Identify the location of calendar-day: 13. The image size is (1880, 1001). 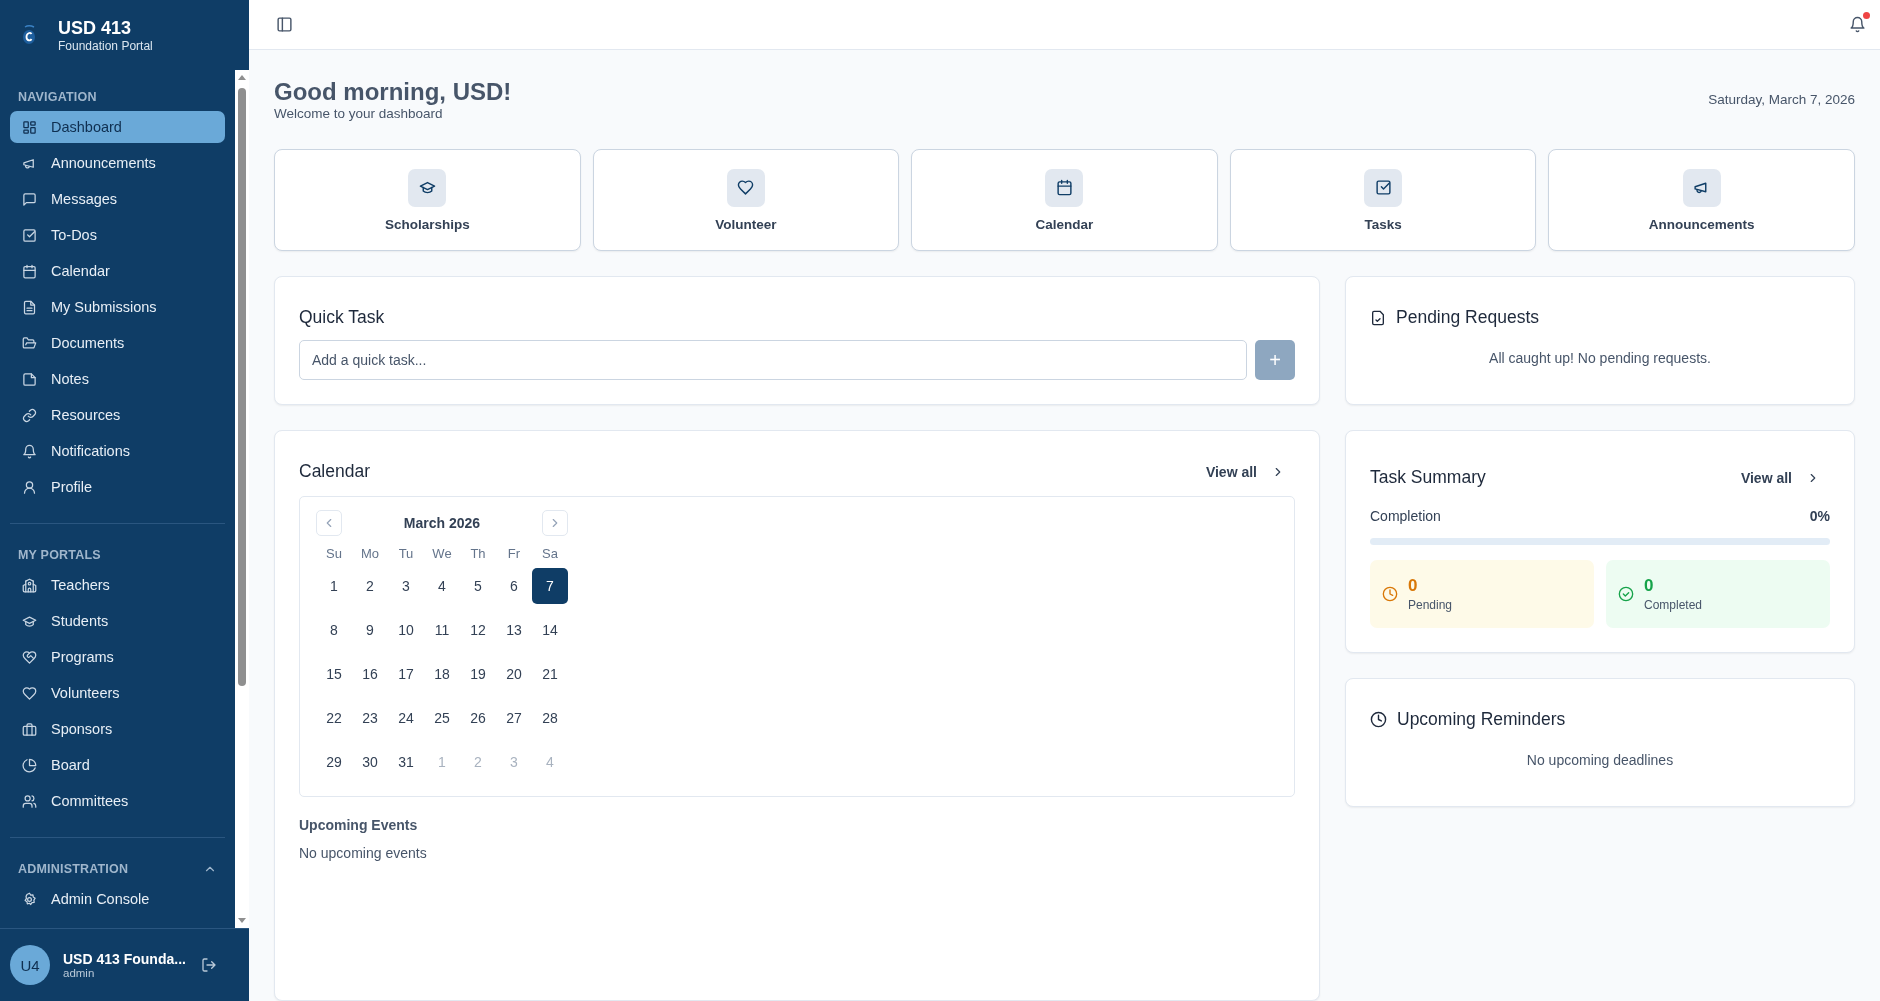
(514, 630).